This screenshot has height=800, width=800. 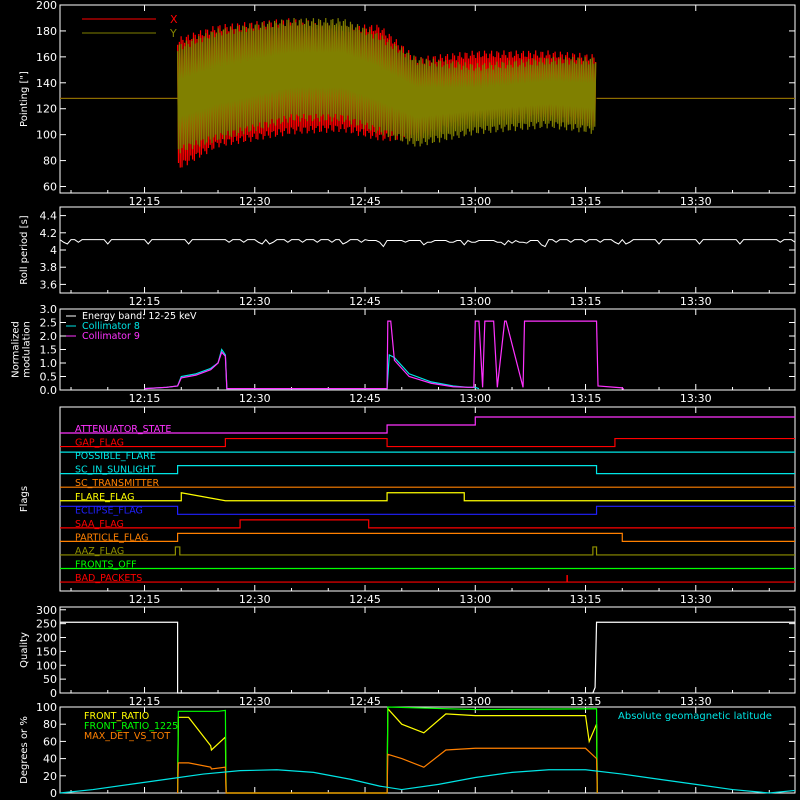 What do you see at coordinates (475, 701) in the screenshot?
I see `quality-xtick-label: 13:00` at bounding box center [475, 701].